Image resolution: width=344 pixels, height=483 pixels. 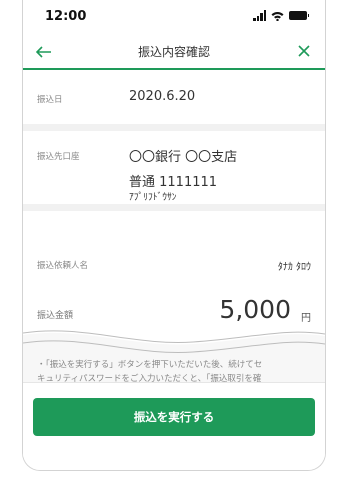 What do you see at coordinates (174, 17) in the screenshot?
I see `status-bar: 12:00` at bounding box center [174, 17].